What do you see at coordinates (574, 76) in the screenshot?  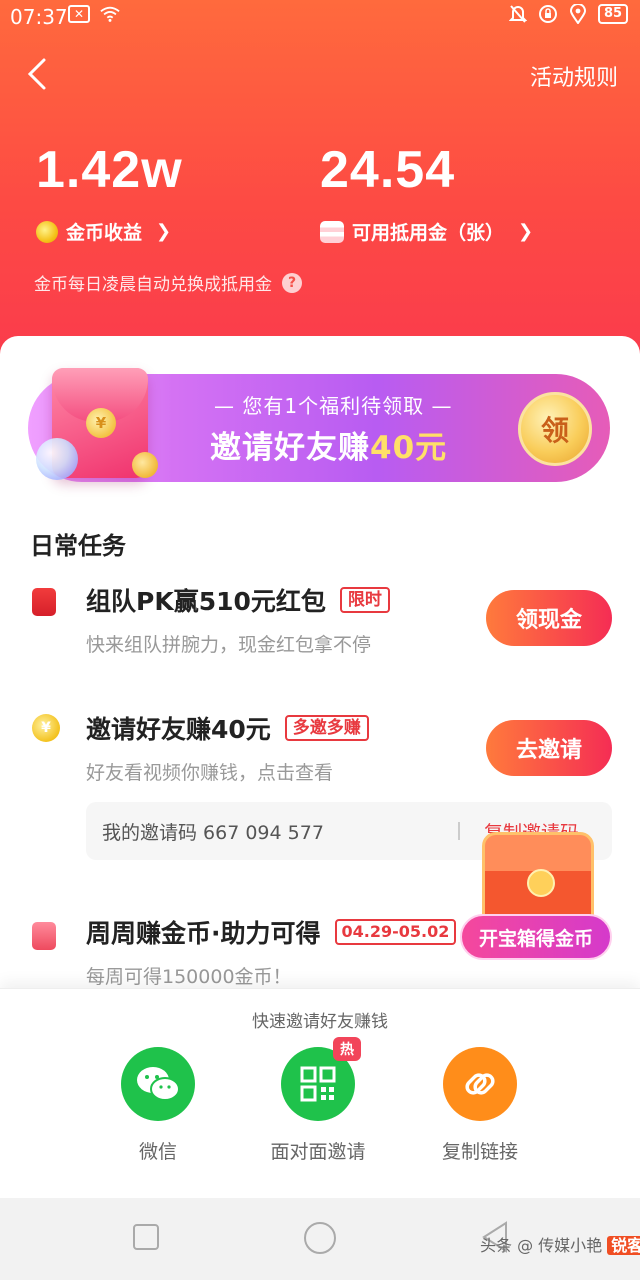 I see `activity-rules-link: 活动规则` at bounding box center [574, 76].